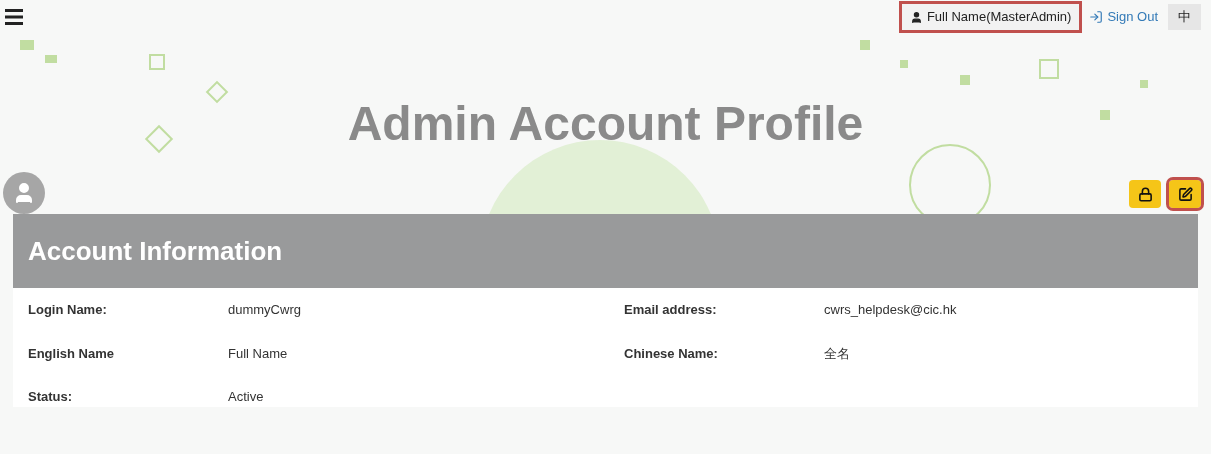 Image resolution: width=1211 pixels, height=454 pixels. I want to click on field-value: Full Name, so click(258, 353).